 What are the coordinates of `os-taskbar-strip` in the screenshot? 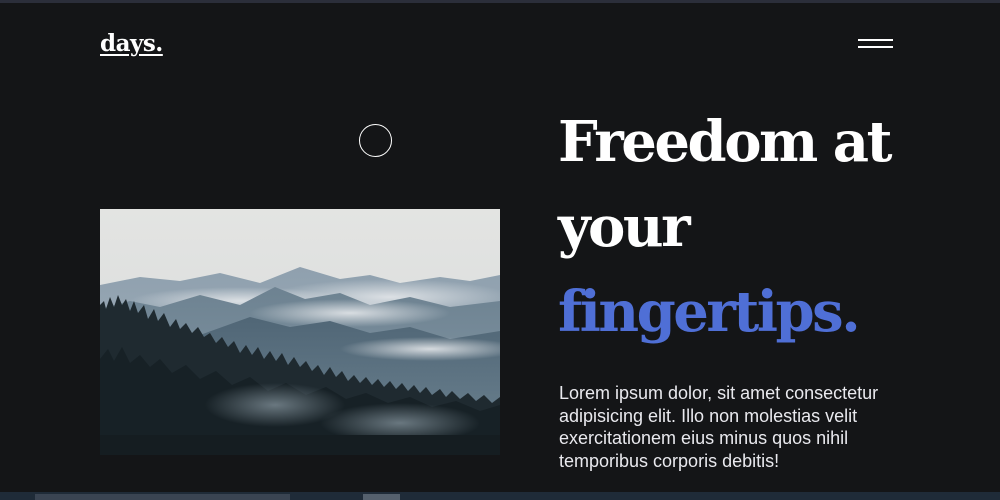 It's located at (500, 496).